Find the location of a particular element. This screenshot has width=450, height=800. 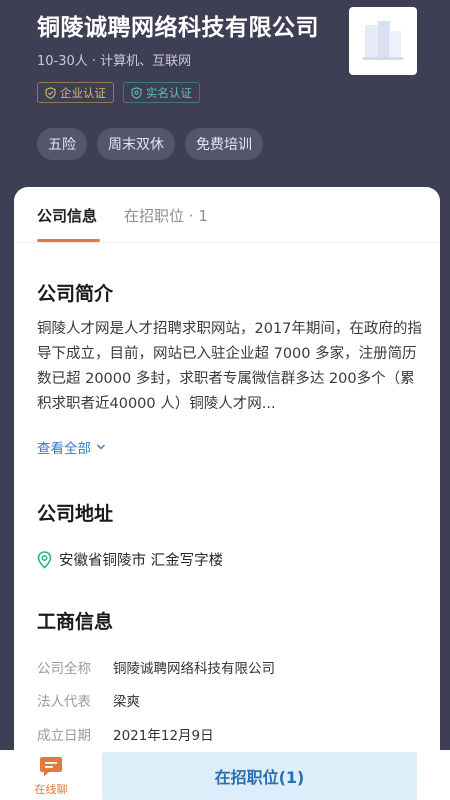

building-logo-icon is located at coordinates (383, 40).